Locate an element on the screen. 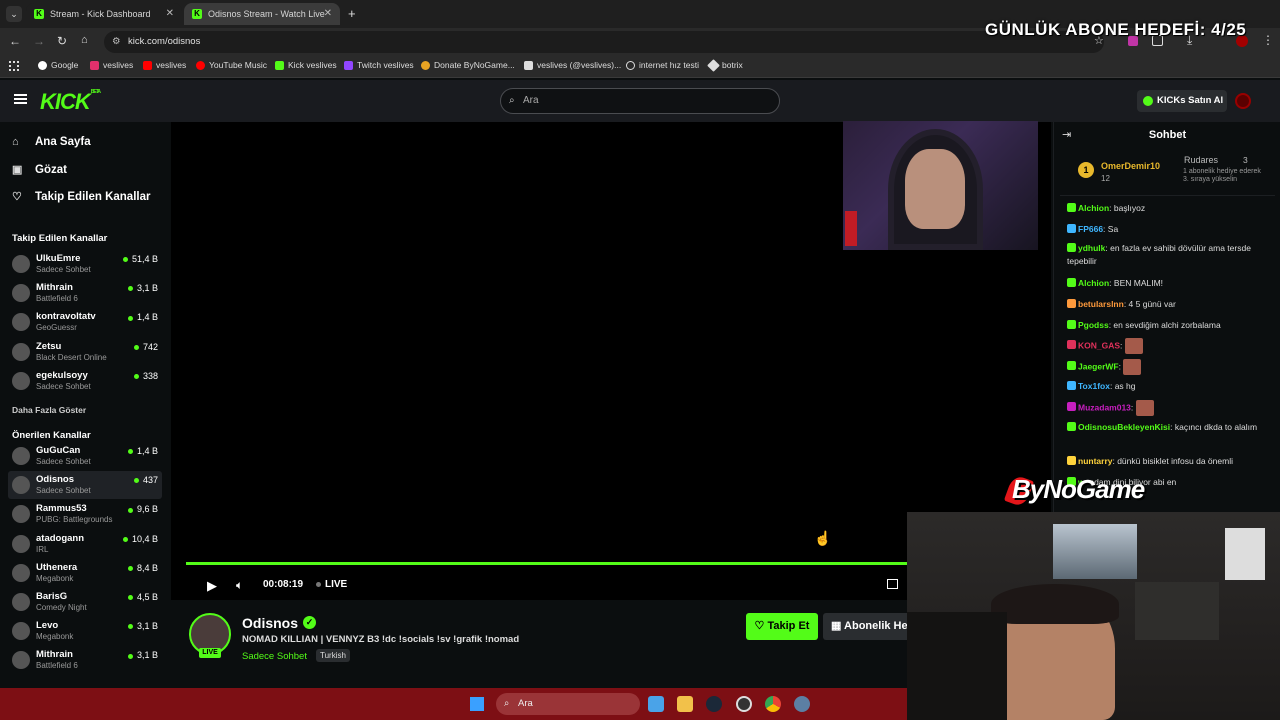  sidebar-channel-atadogann: atadogann IRL 10,4 B is located at coordinates (85, 544).